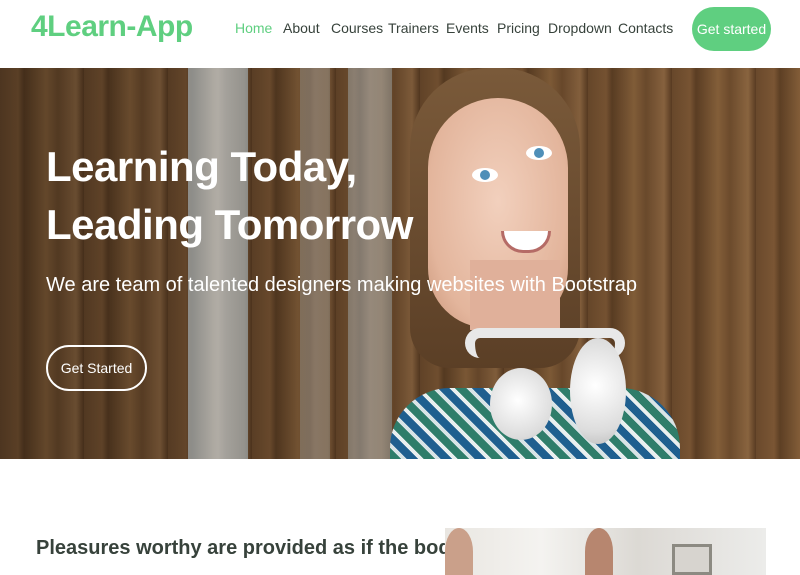  Describe the element at coordinates (731, 29) in the screenshot. I see `get-started-button: Get started` at that location.